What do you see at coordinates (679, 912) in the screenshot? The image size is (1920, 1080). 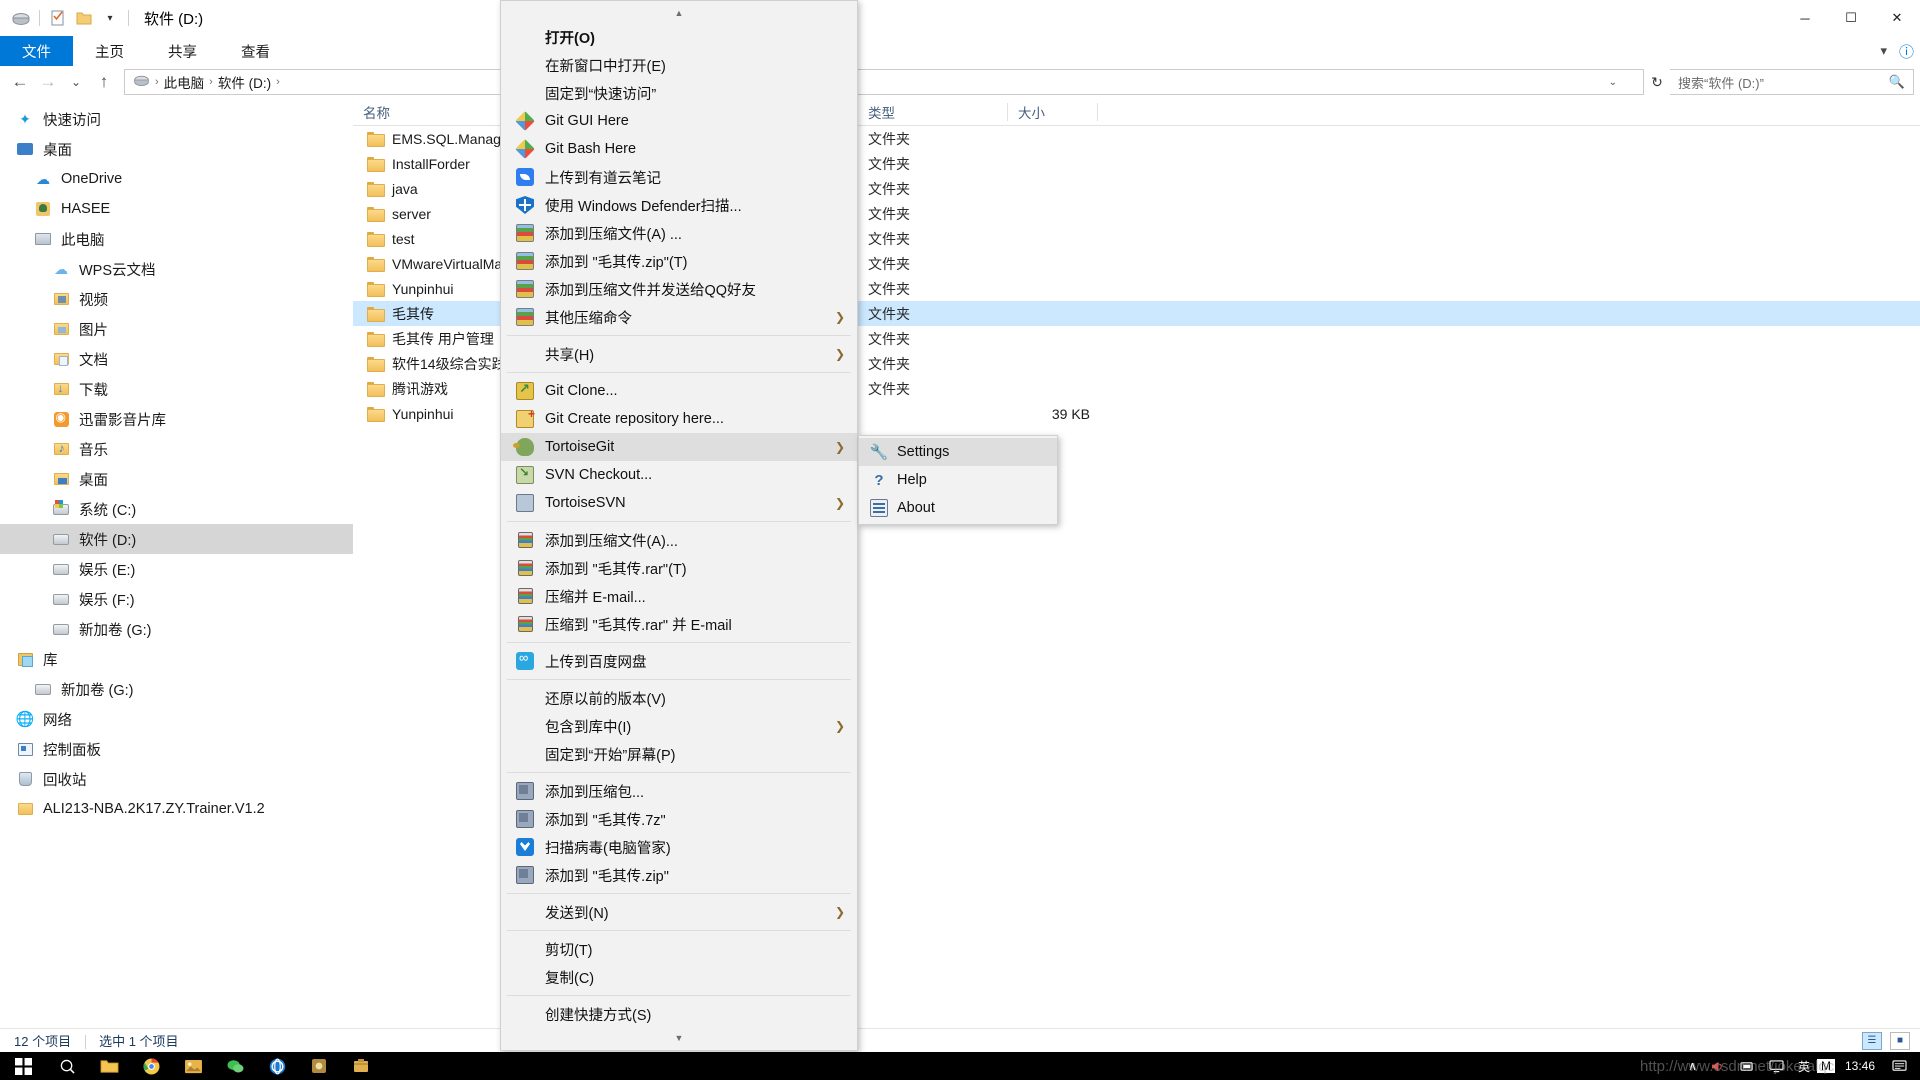 I see `context-menu-item-29: 发送到(N) ❯` at bounding box center [679, 912].